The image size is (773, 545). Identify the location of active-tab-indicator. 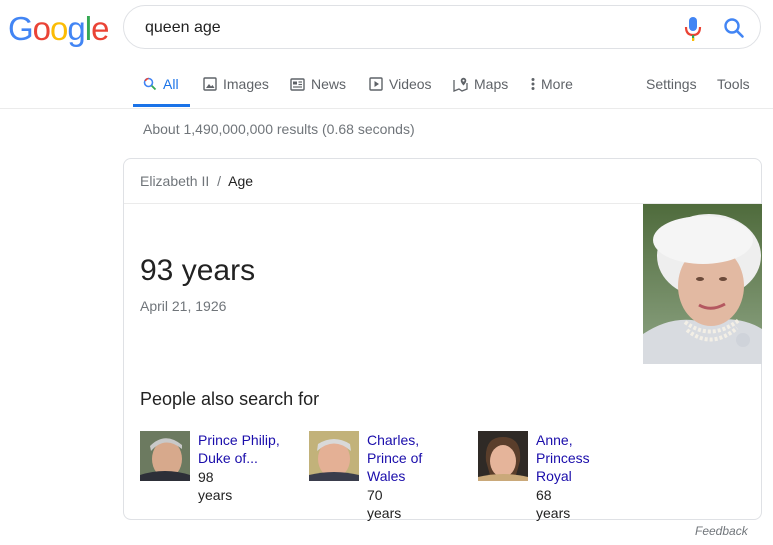
(161, 105).